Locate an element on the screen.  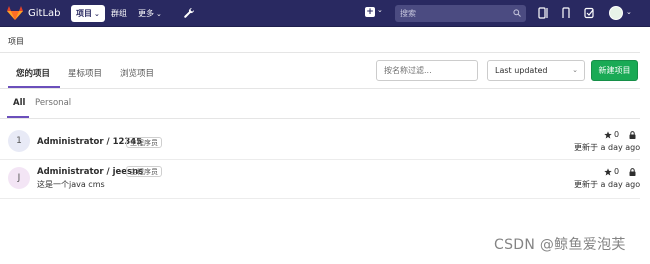
merge-requests-icon is located at coordinates (566, 13).